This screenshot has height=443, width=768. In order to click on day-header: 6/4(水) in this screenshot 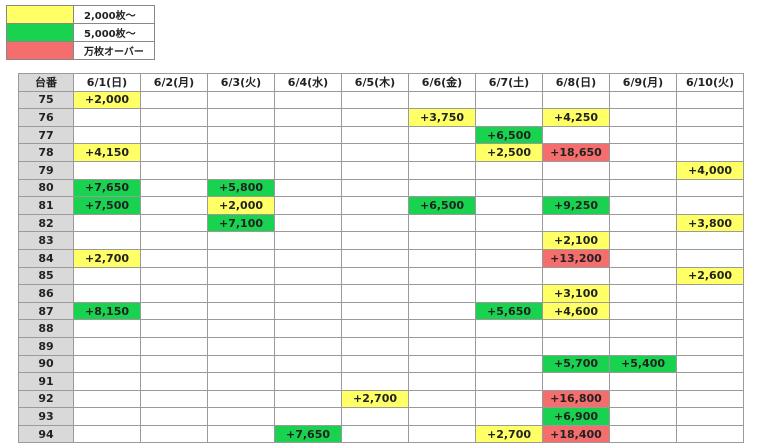, I will do `click(308, 82)`.